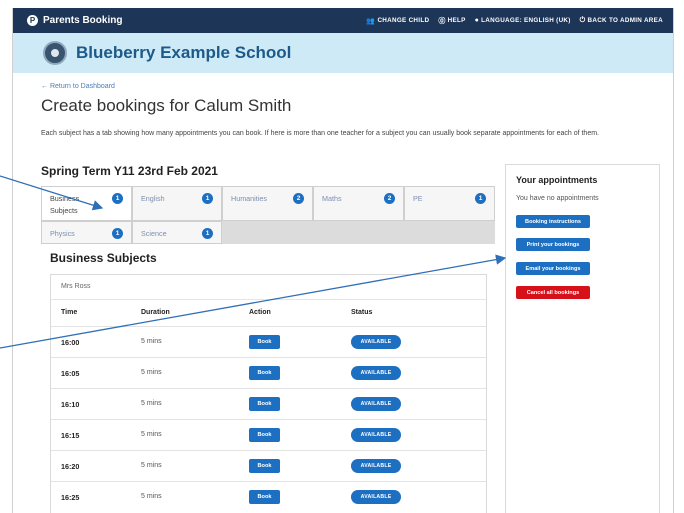 This screenshot has height=513, width=684. I want to click on return-to-dashboard-link: ← Return to Dashboard, so click(78, 86).